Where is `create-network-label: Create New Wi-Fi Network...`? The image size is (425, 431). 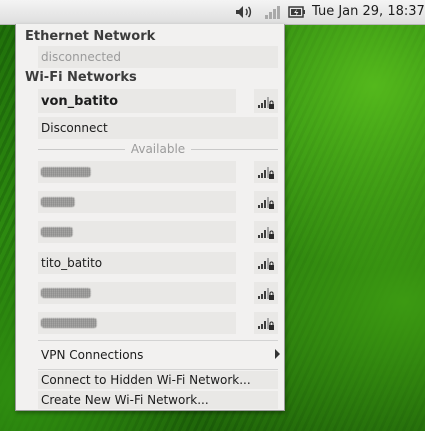 create-network-label: Create New Wi-Fi Network... is located at coordinates (125, 400).